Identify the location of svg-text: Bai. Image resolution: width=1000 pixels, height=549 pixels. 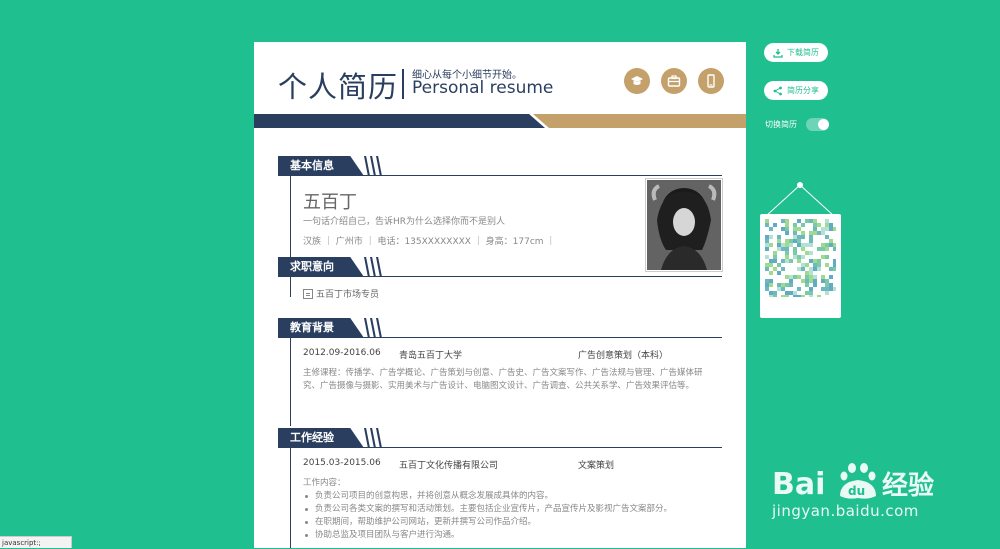
(798, 484).